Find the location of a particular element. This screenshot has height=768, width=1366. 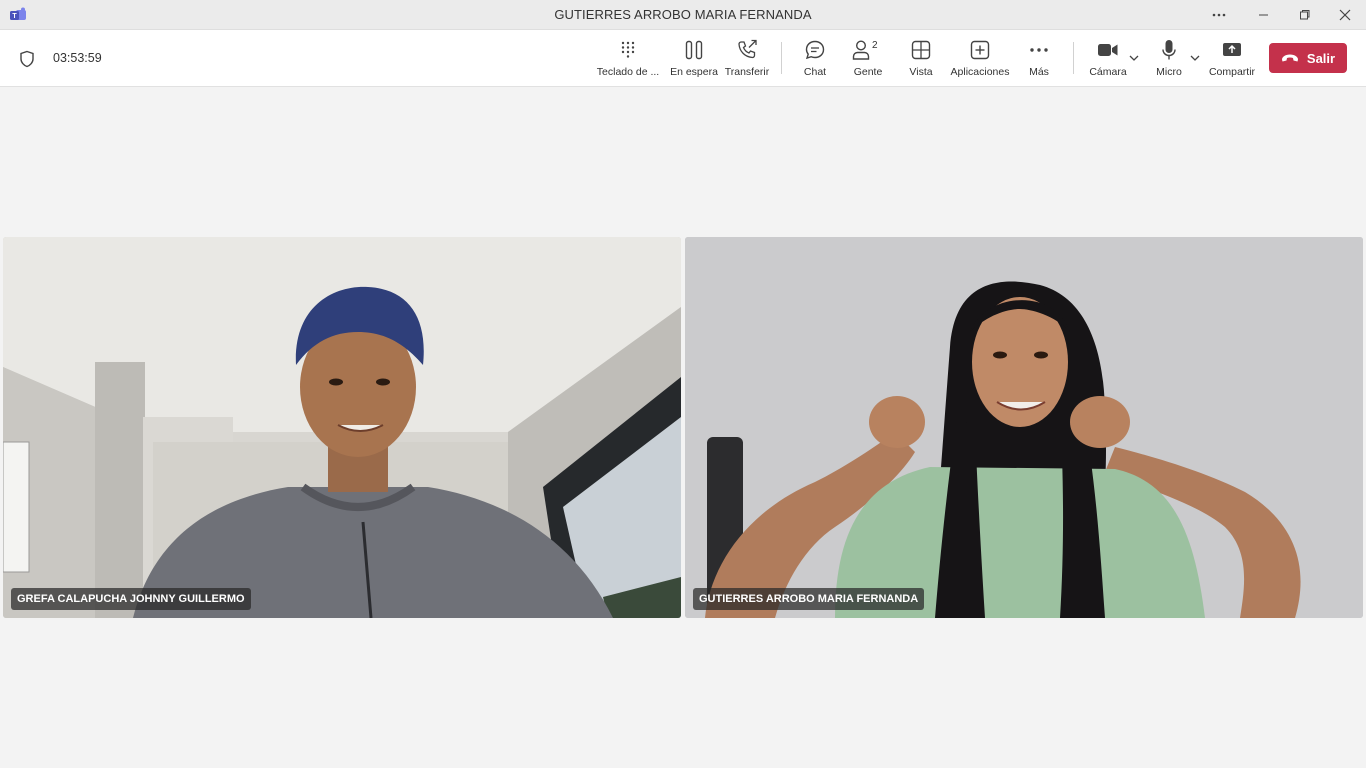

people-button: 2 Gente is located at coordinates (868, 60).